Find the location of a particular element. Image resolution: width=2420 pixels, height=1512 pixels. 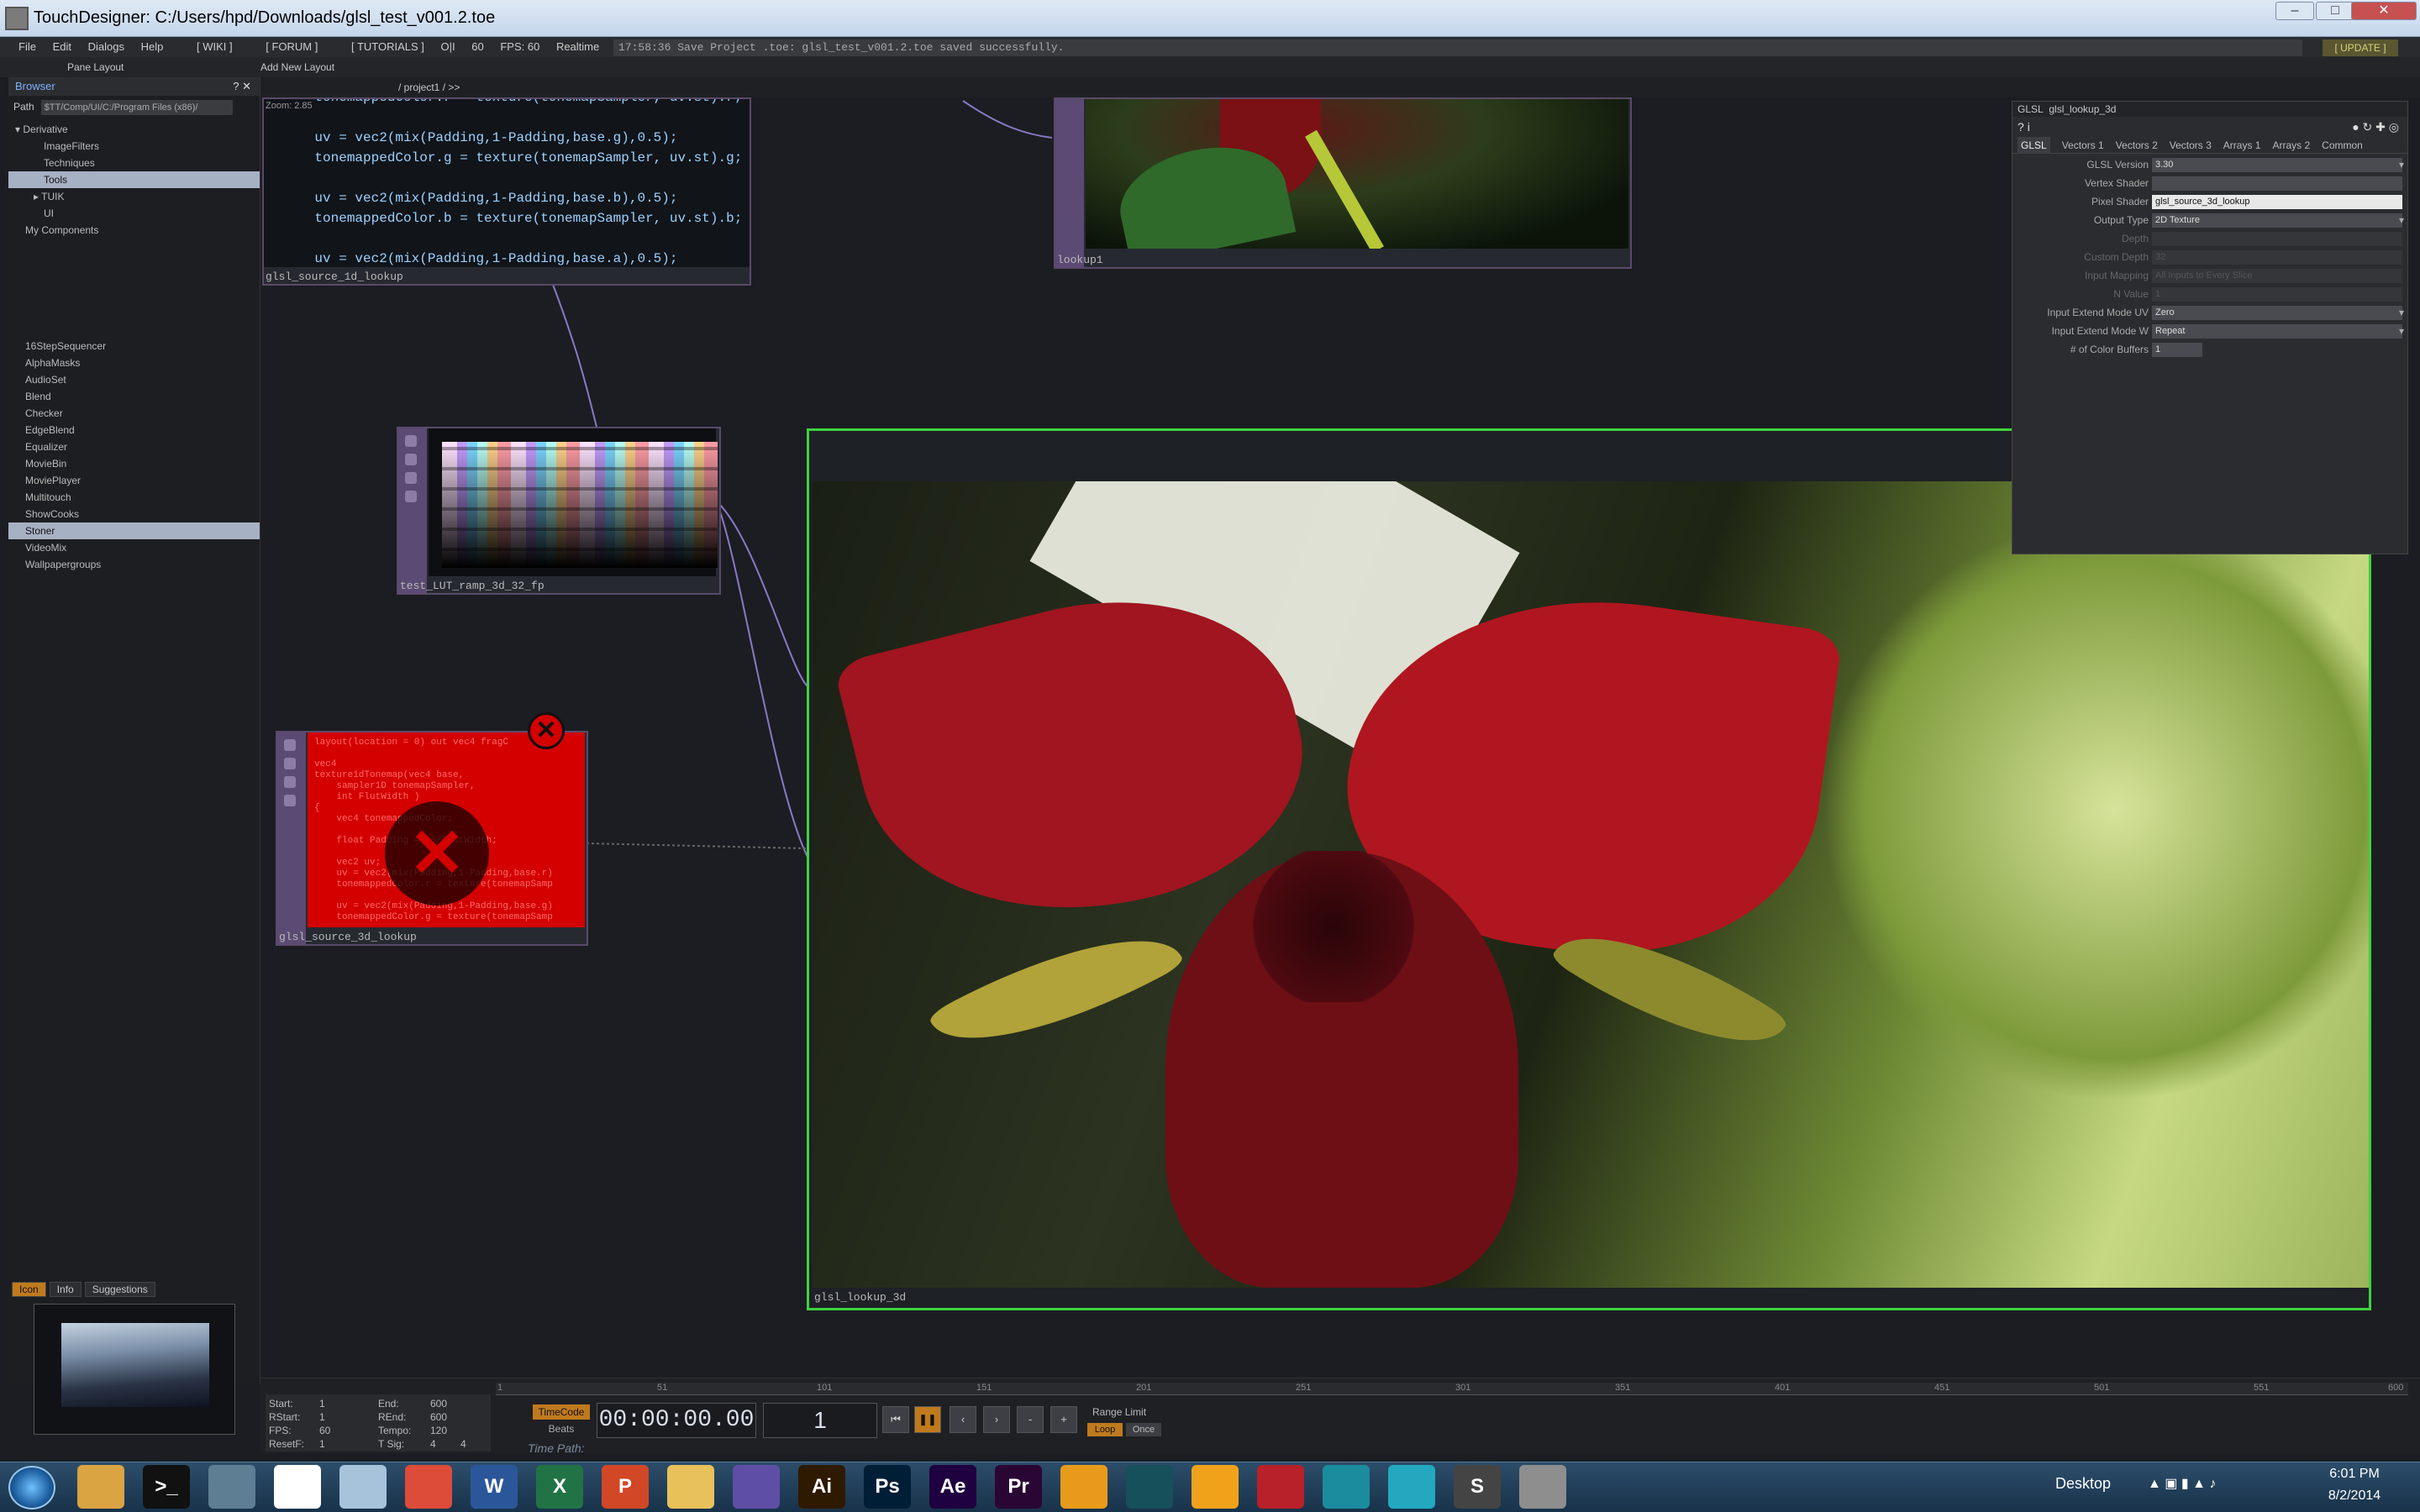

taskbar-app-notepad-icon is located at coordinates (298, 1487).